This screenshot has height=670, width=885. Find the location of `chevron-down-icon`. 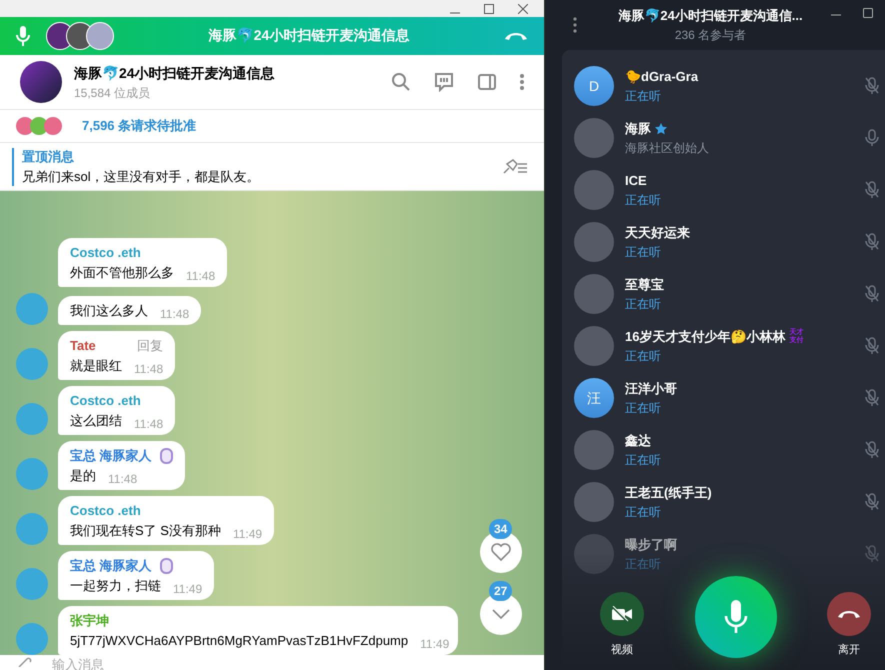

chevron-down-icon is located at coordinates (501, 614).